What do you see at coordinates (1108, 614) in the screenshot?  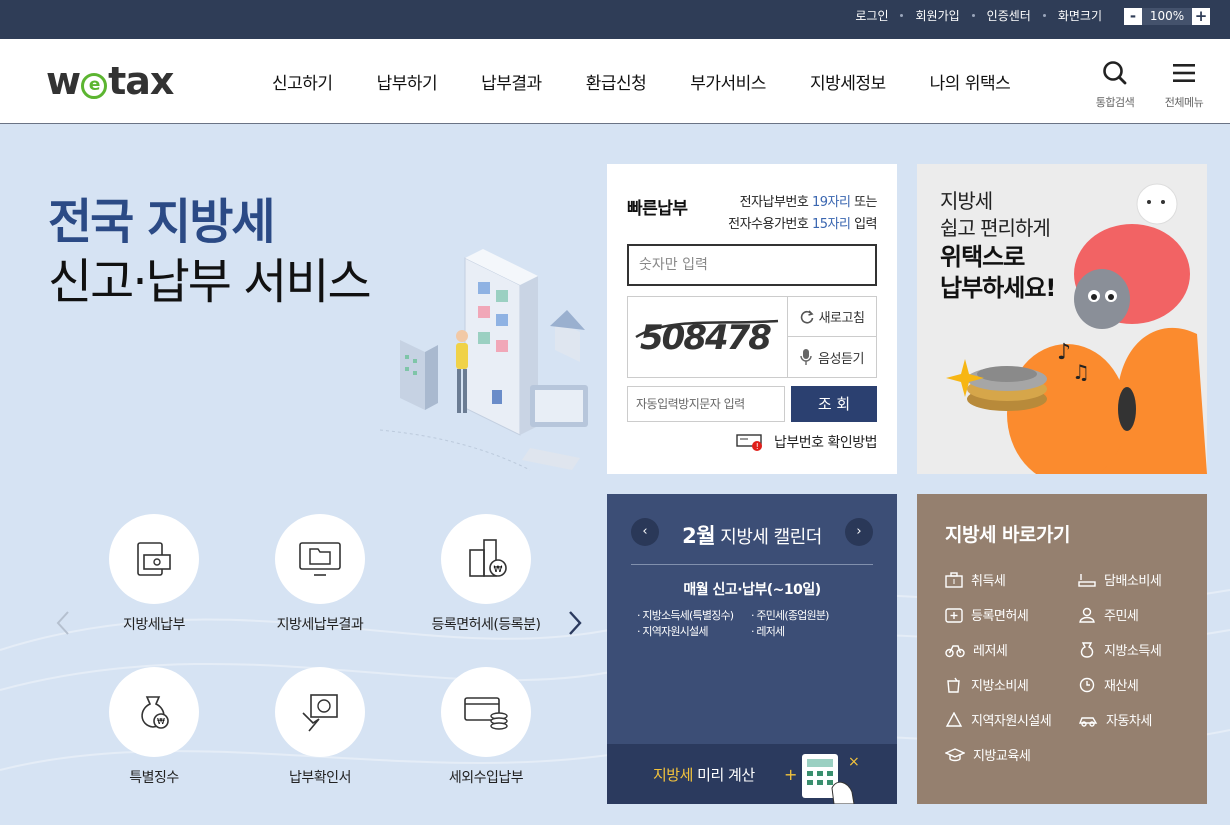 I see `shortcut-resident-tax: 주민세` at bounding box center [1108, 614].